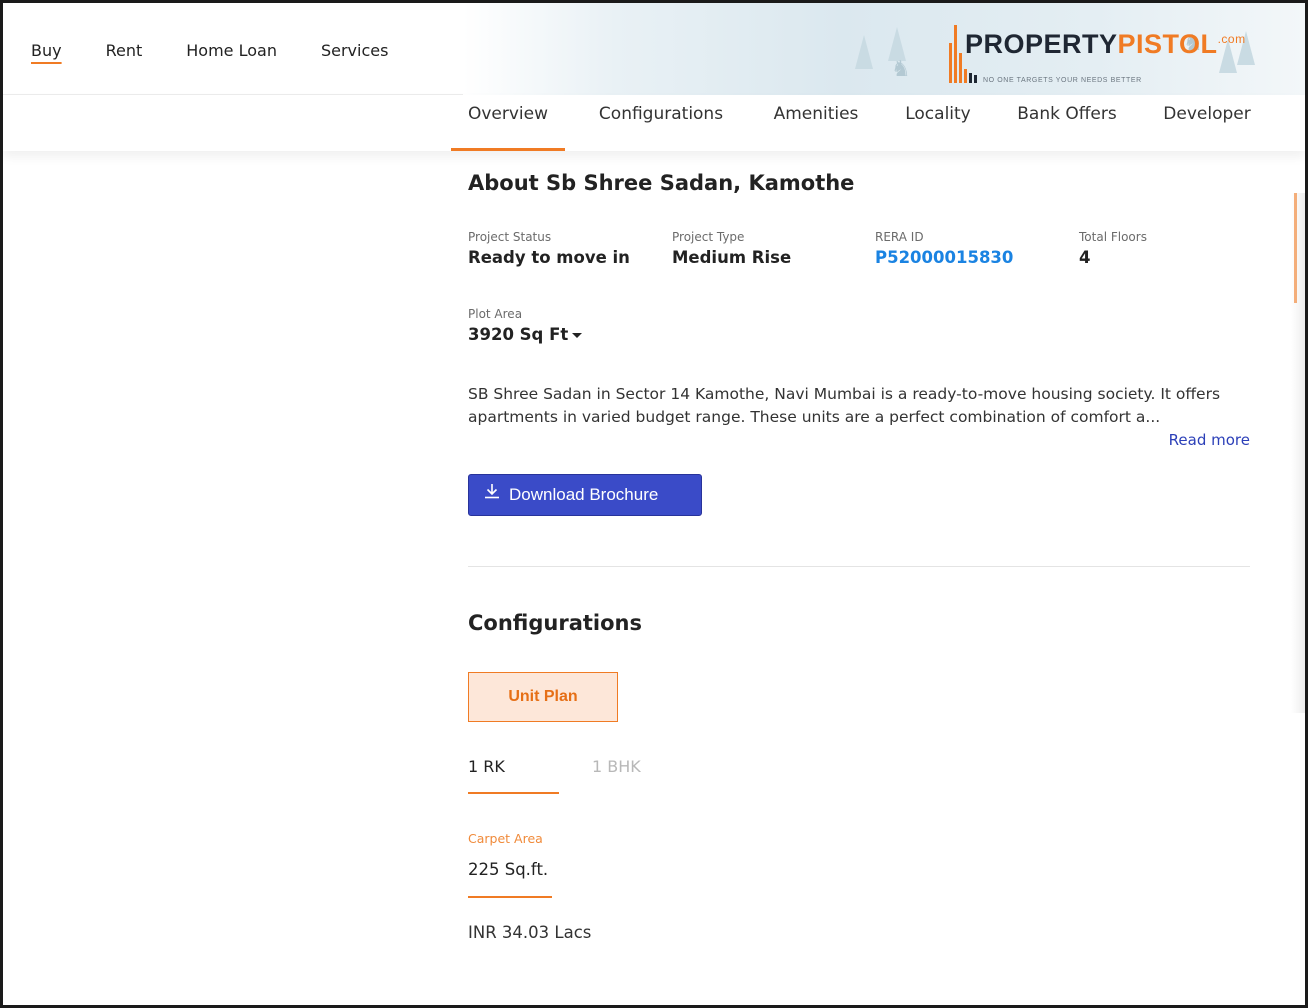  I want to click on menu-item-rent: Rent, so click(124, 53).